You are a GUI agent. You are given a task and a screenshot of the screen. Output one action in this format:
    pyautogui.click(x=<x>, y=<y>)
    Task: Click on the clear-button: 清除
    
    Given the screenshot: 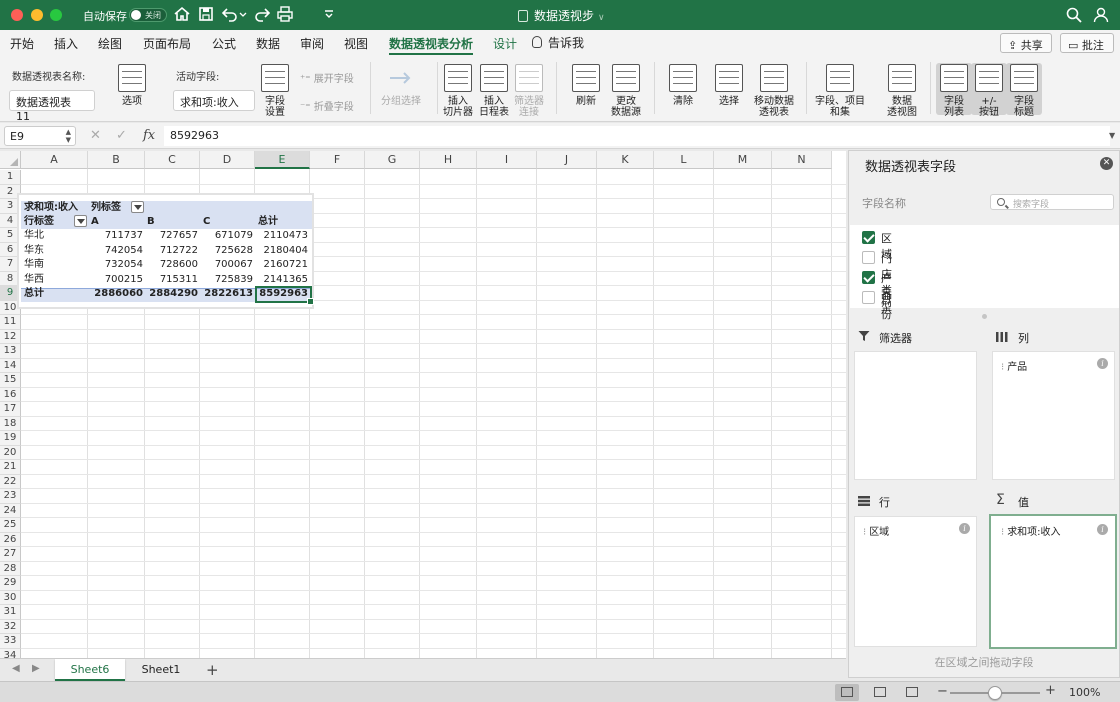 What is the action you would take?
    pyautogui.click(x=683, y=85)
    